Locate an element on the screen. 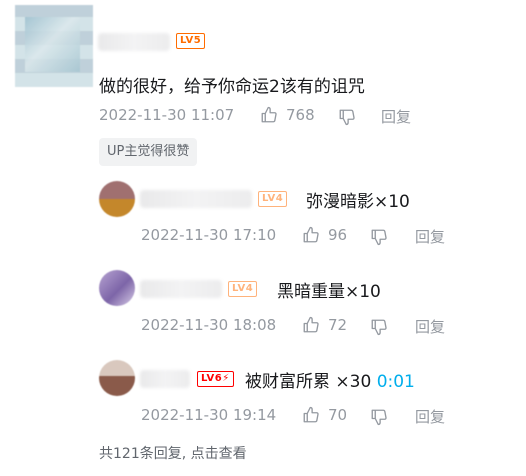  lightning-icon: ⚡ is located at coordinates (226, 378).